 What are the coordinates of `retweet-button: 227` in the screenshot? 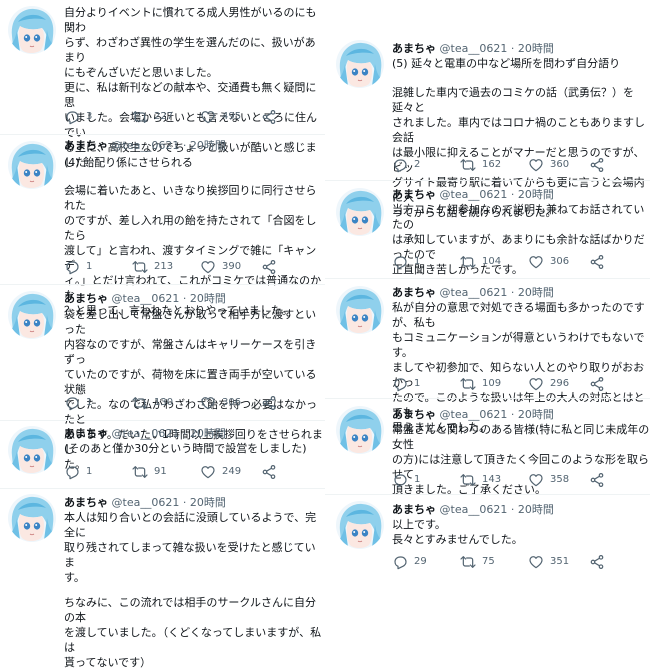 It's located at (152, 117).